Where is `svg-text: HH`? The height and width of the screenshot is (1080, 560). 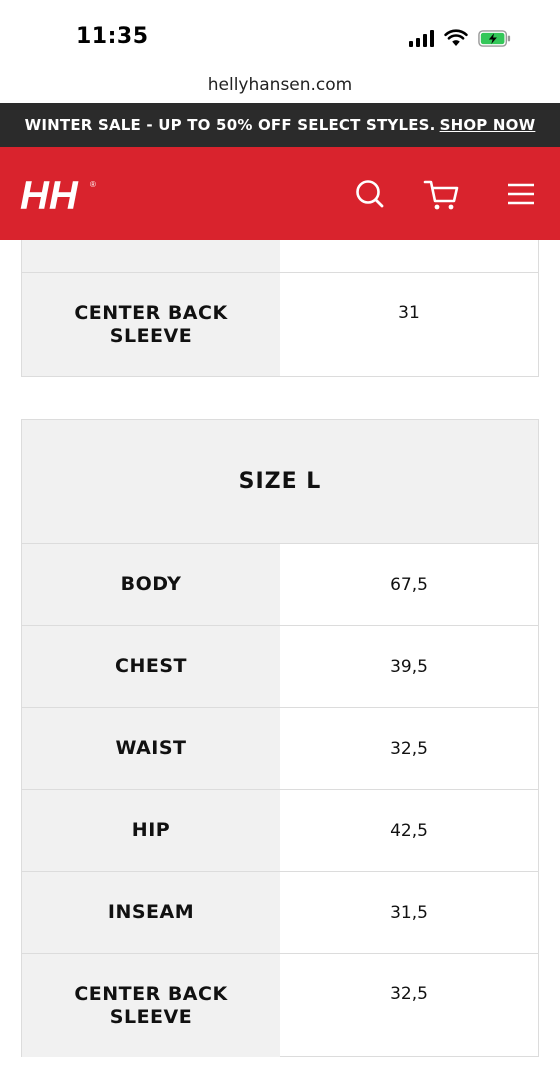
svg-text: HH is located at coordinates (49, 195).